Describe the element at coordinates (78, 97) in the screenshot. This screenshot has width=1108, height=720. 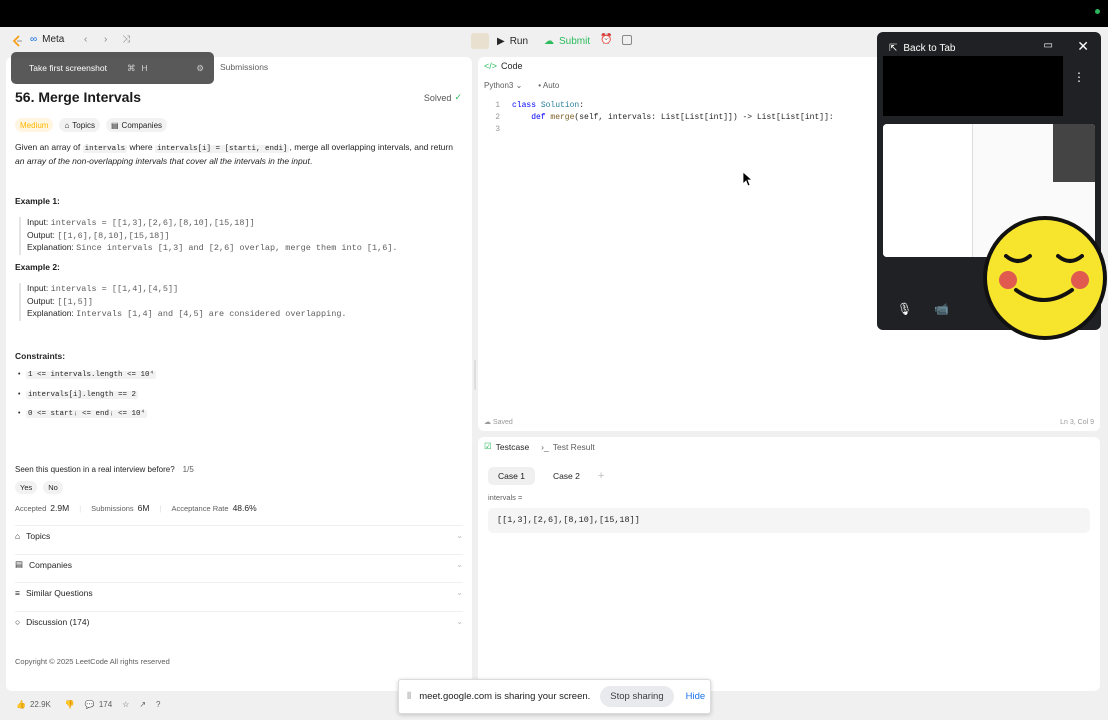
I see `problem-title: 56. Merge Intervals` at that location.